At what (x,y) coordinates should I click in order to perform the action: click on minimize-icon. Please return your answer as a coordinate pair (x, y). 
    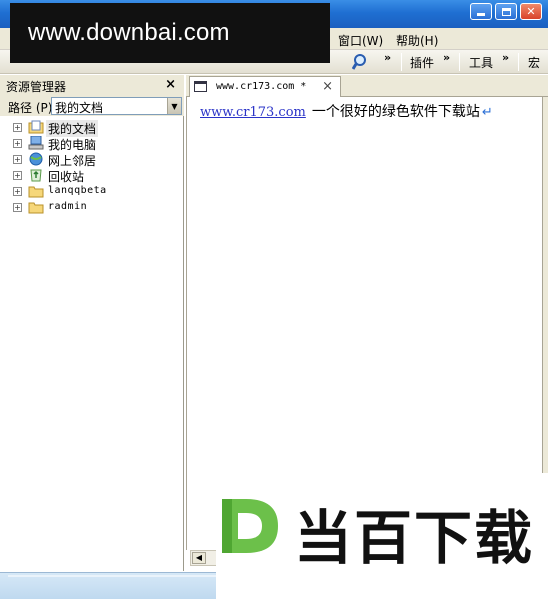
    Looking at the image, I should click on (481, 14).